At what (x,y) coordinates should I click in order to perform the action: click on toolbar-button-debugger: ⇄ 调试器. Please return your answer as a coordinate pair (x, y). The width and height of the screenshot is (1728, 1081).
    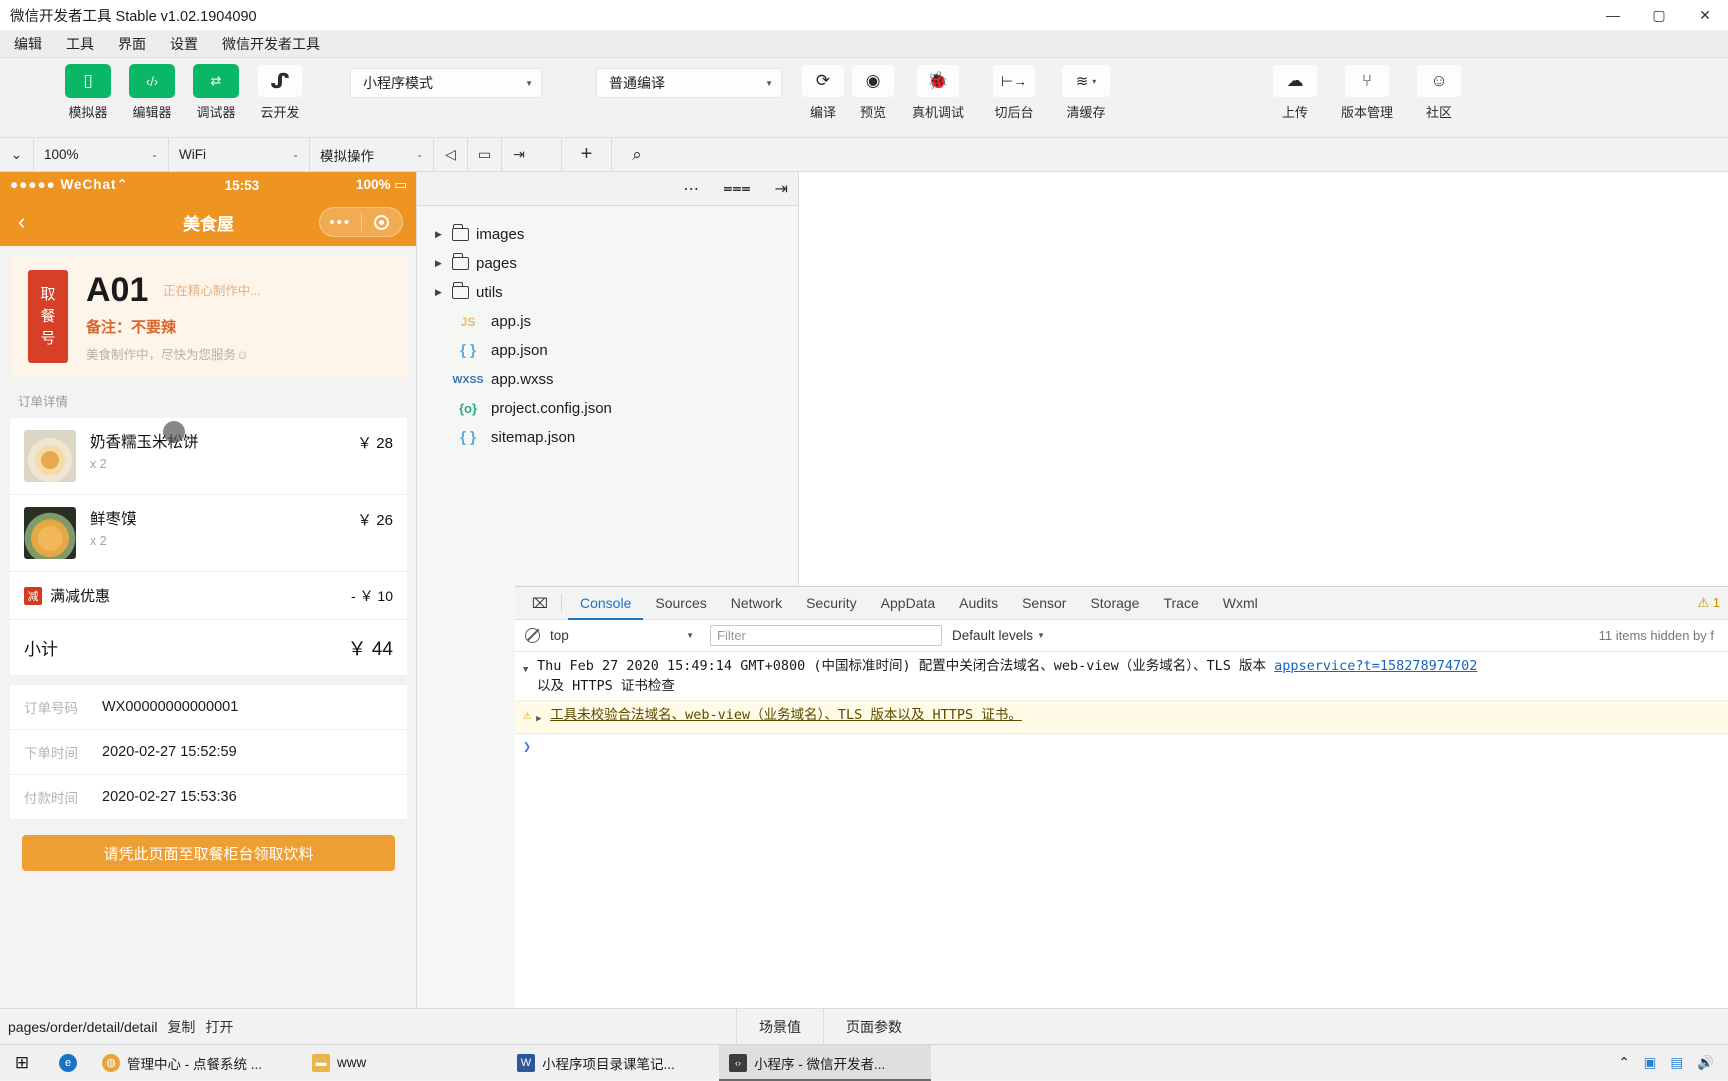
    Looking at the image, I should click on (216, 92).